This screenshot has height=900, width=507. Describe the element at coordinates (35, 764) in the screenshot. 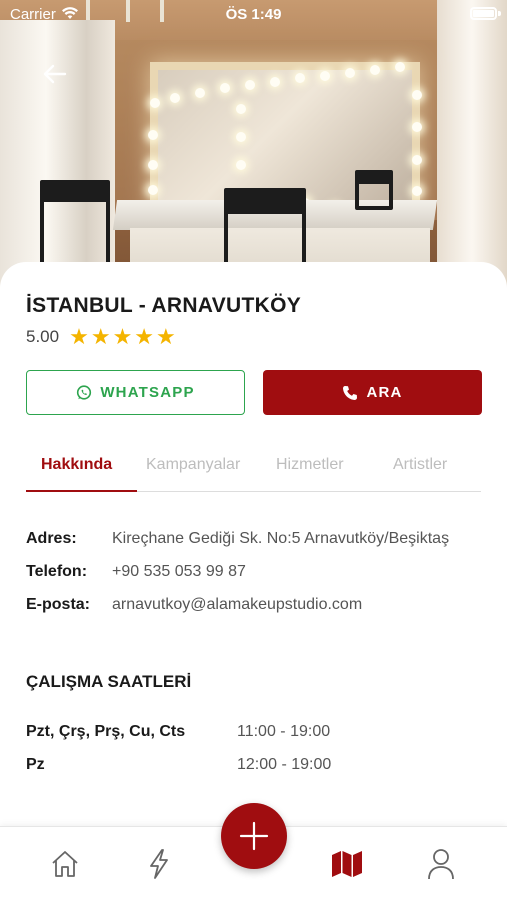

I see `hours-days: Pz` at that location.